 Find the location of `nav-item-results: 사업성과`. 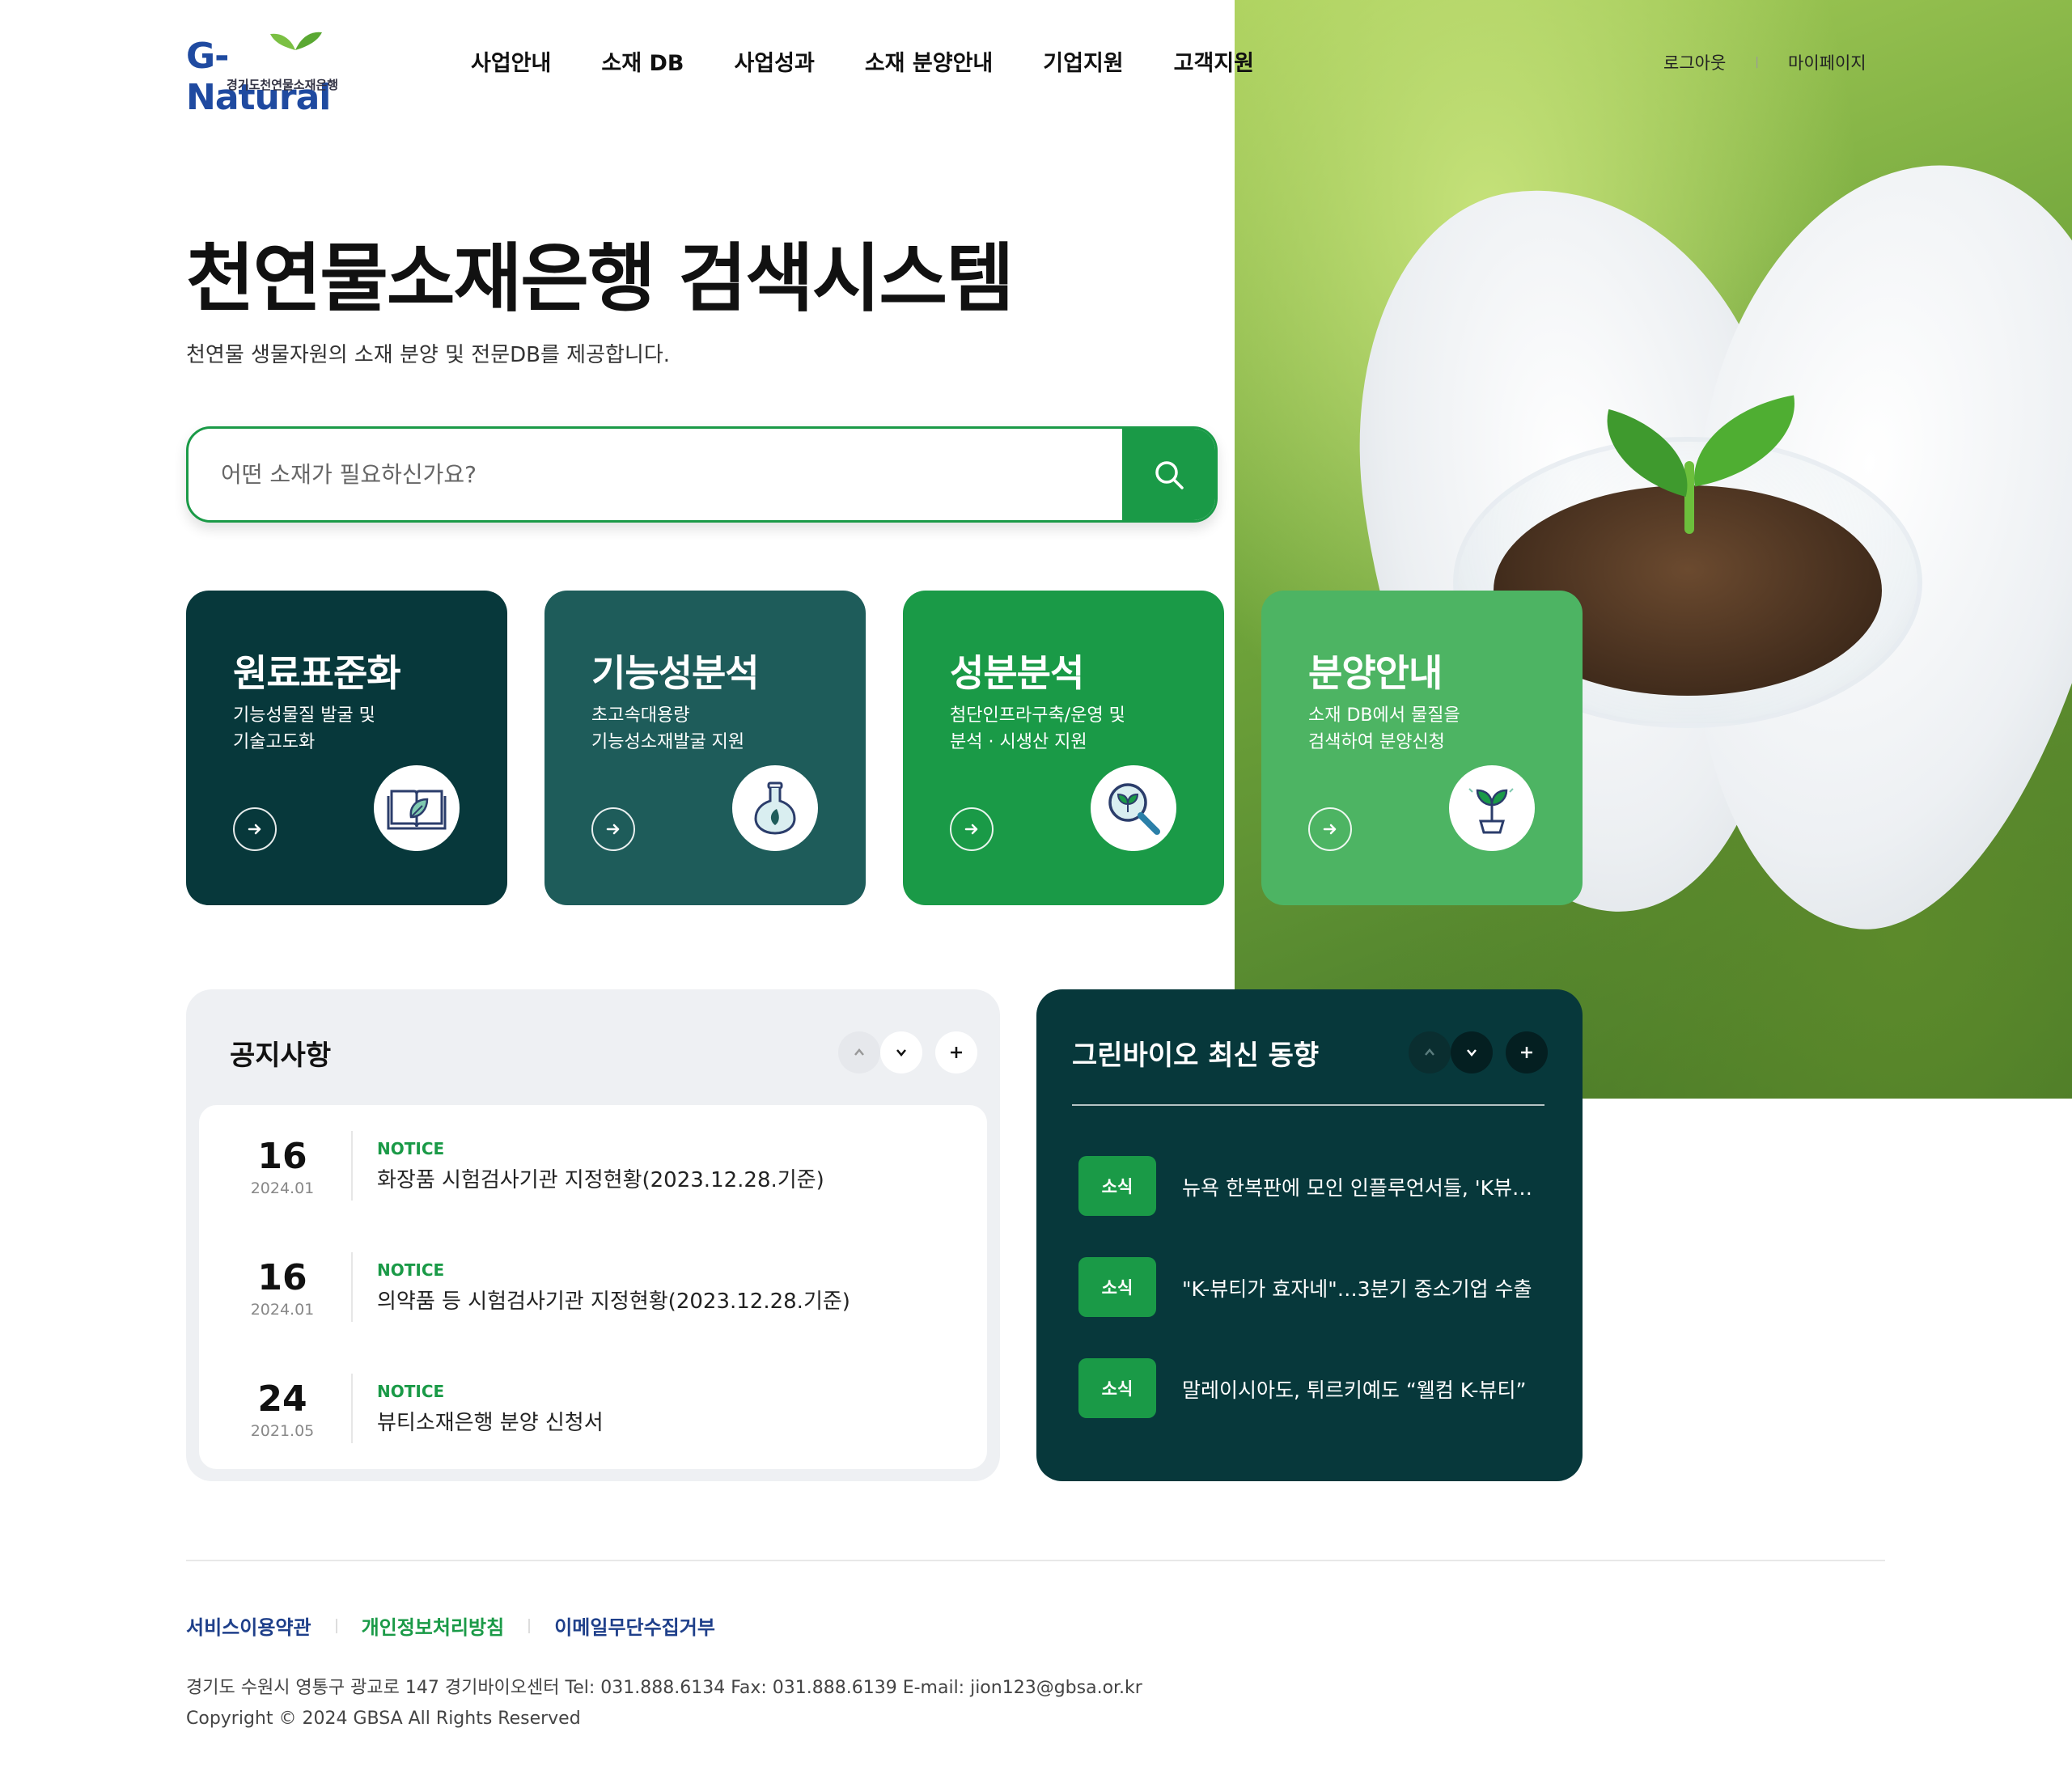

nav-item-results: 사업성과 is located at coordinates (774, 61).